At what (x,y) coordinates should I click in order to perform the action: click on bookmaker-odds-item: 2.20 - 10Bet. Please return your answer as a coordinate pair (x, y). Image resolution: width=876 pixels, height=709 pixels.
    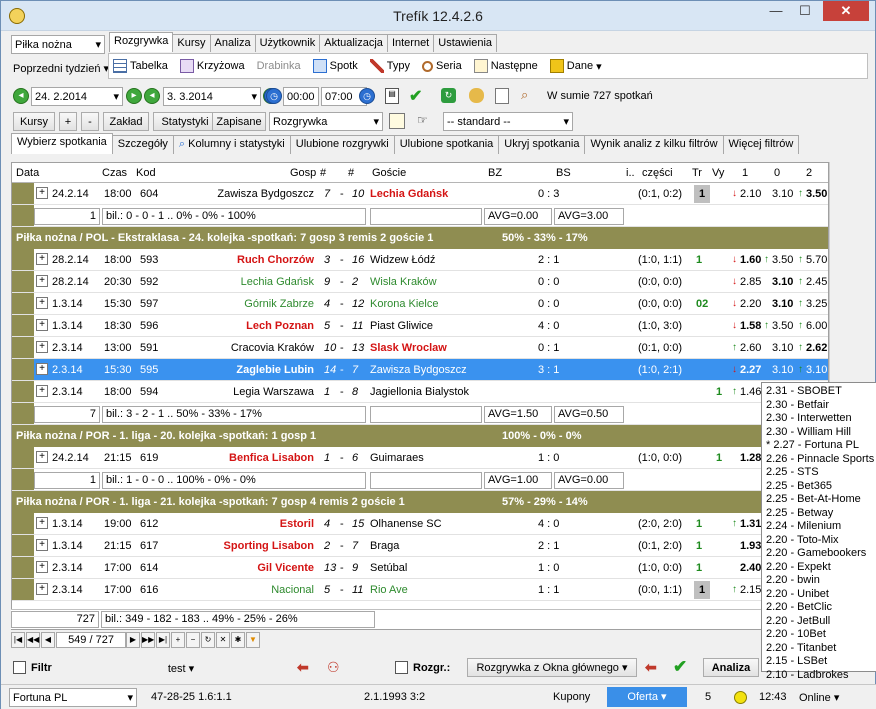
    Looking at the image, I should click on (821, 635).